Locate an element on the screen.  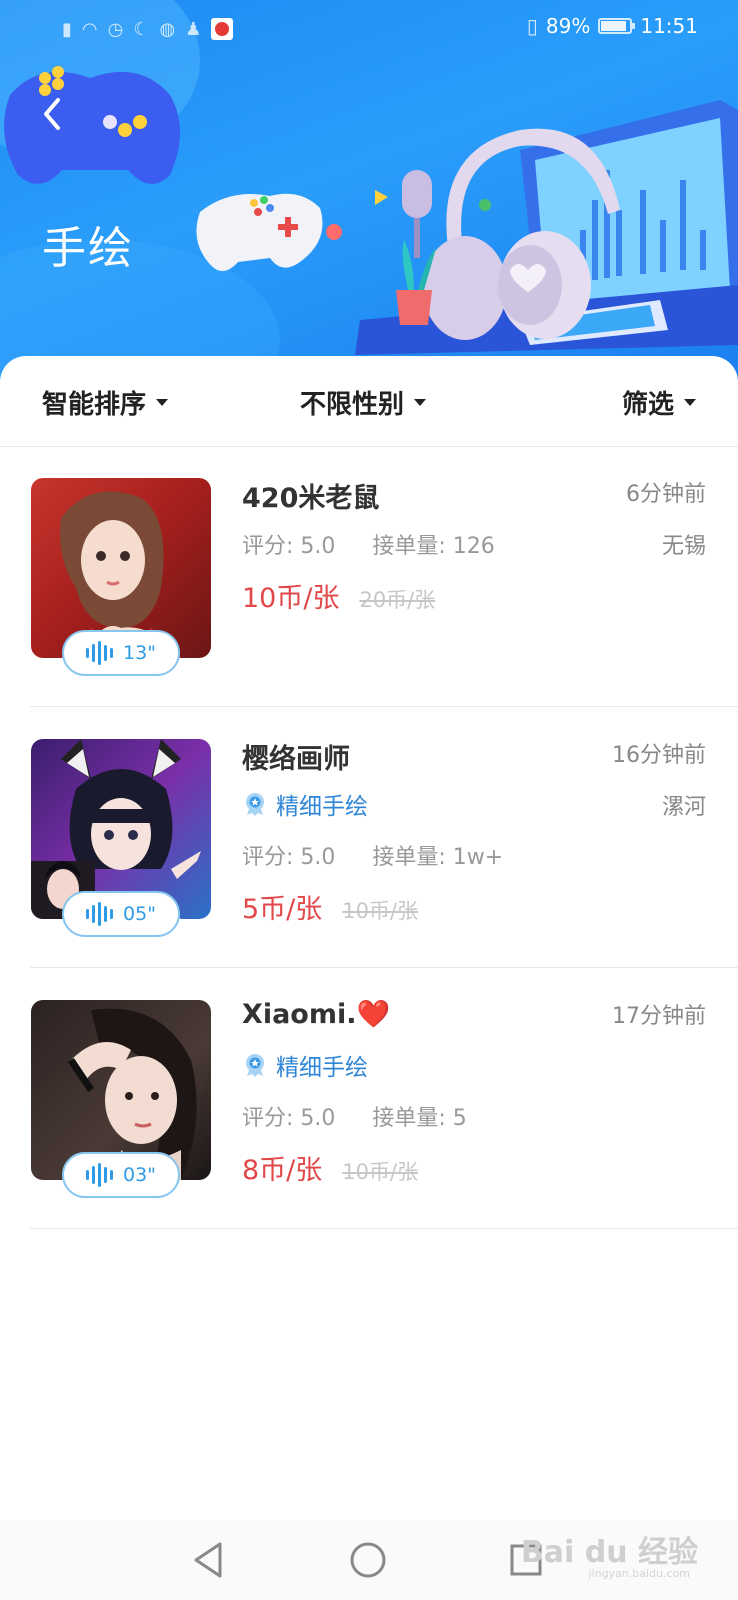
stats: 评分: 5.0 接单量: 1w+ is located at coordinates (372, 855).